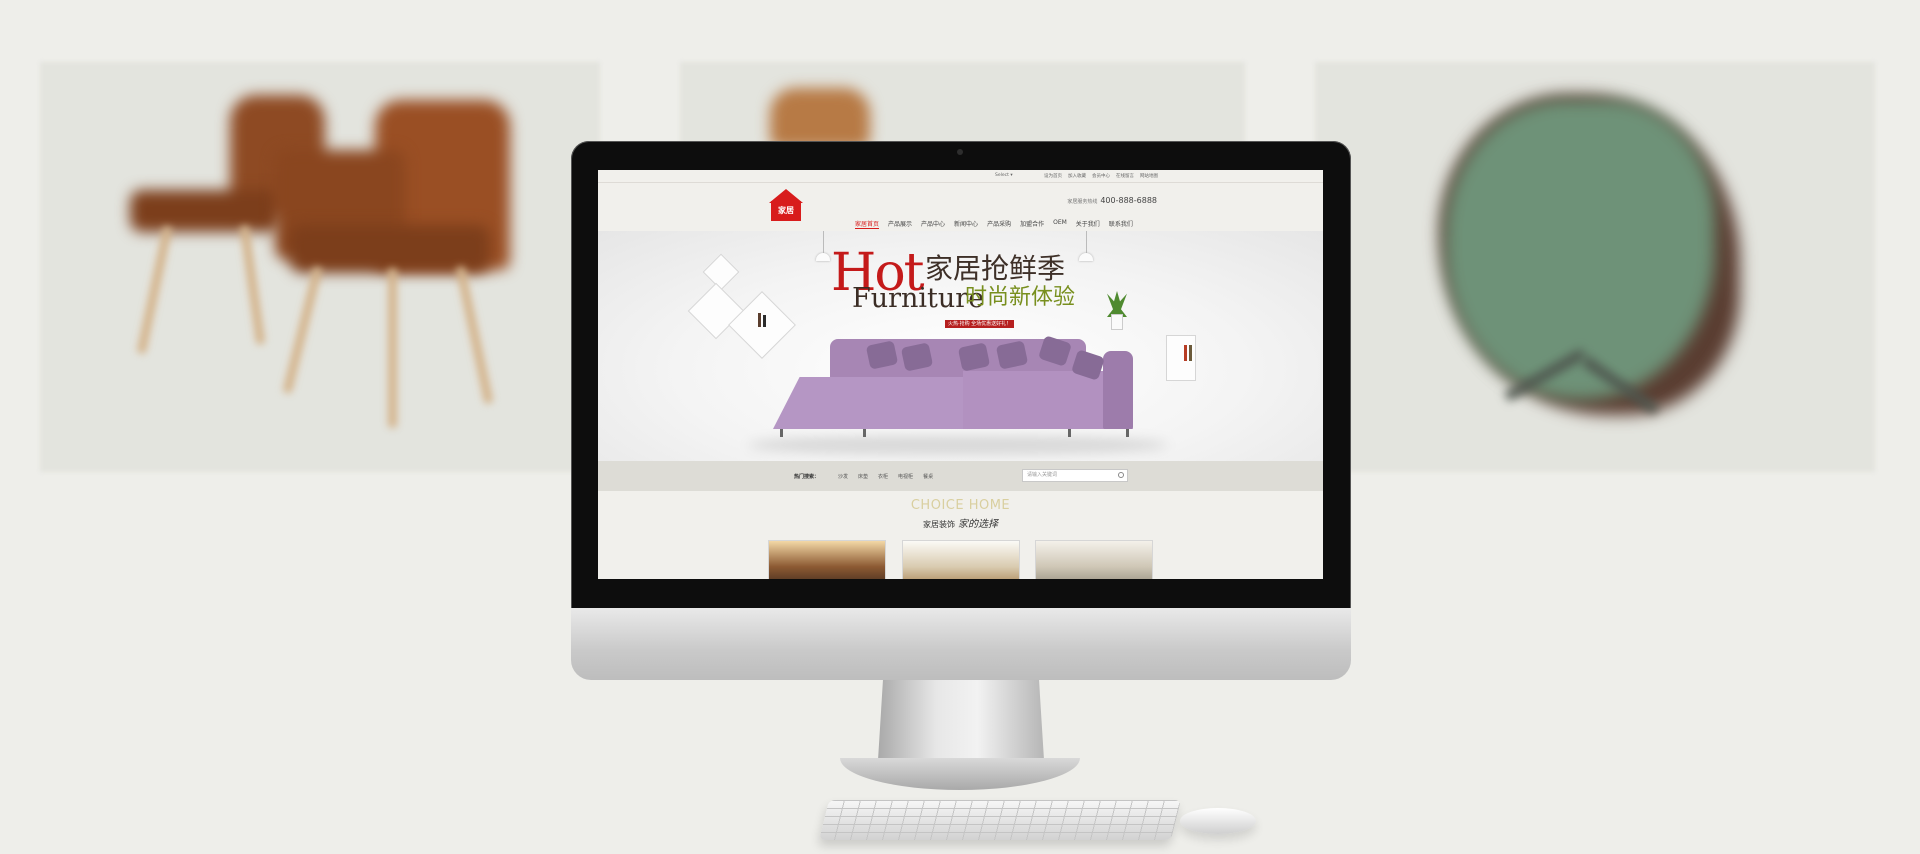 The image size is (1920, 854). I want to click on keyboard, so click(1000, 820).